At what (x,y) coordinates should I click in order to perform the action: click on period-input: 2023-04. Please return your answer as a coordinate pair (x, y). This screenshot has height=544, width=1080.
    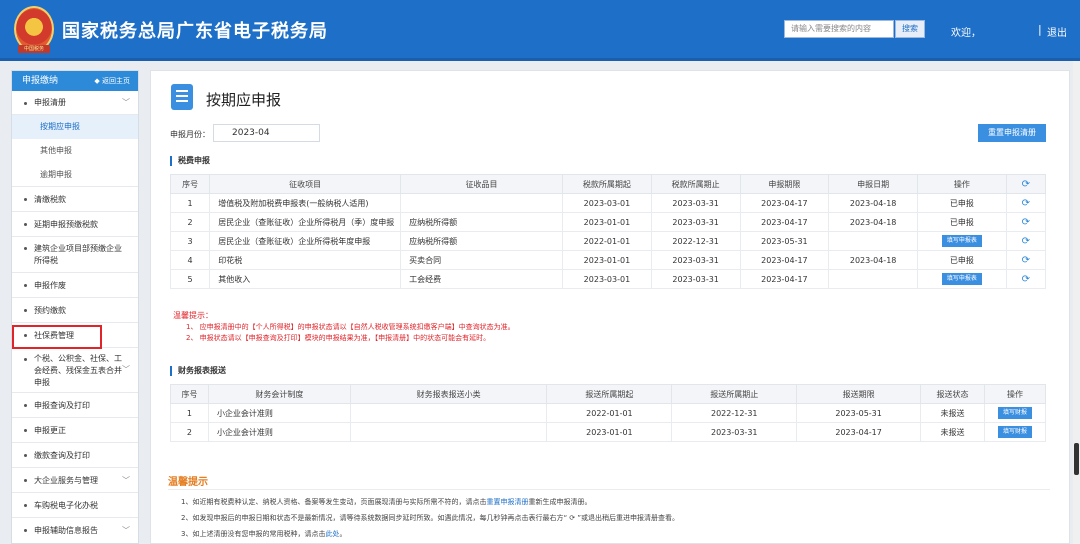
    Looking at the image, I should click on (266, 133).